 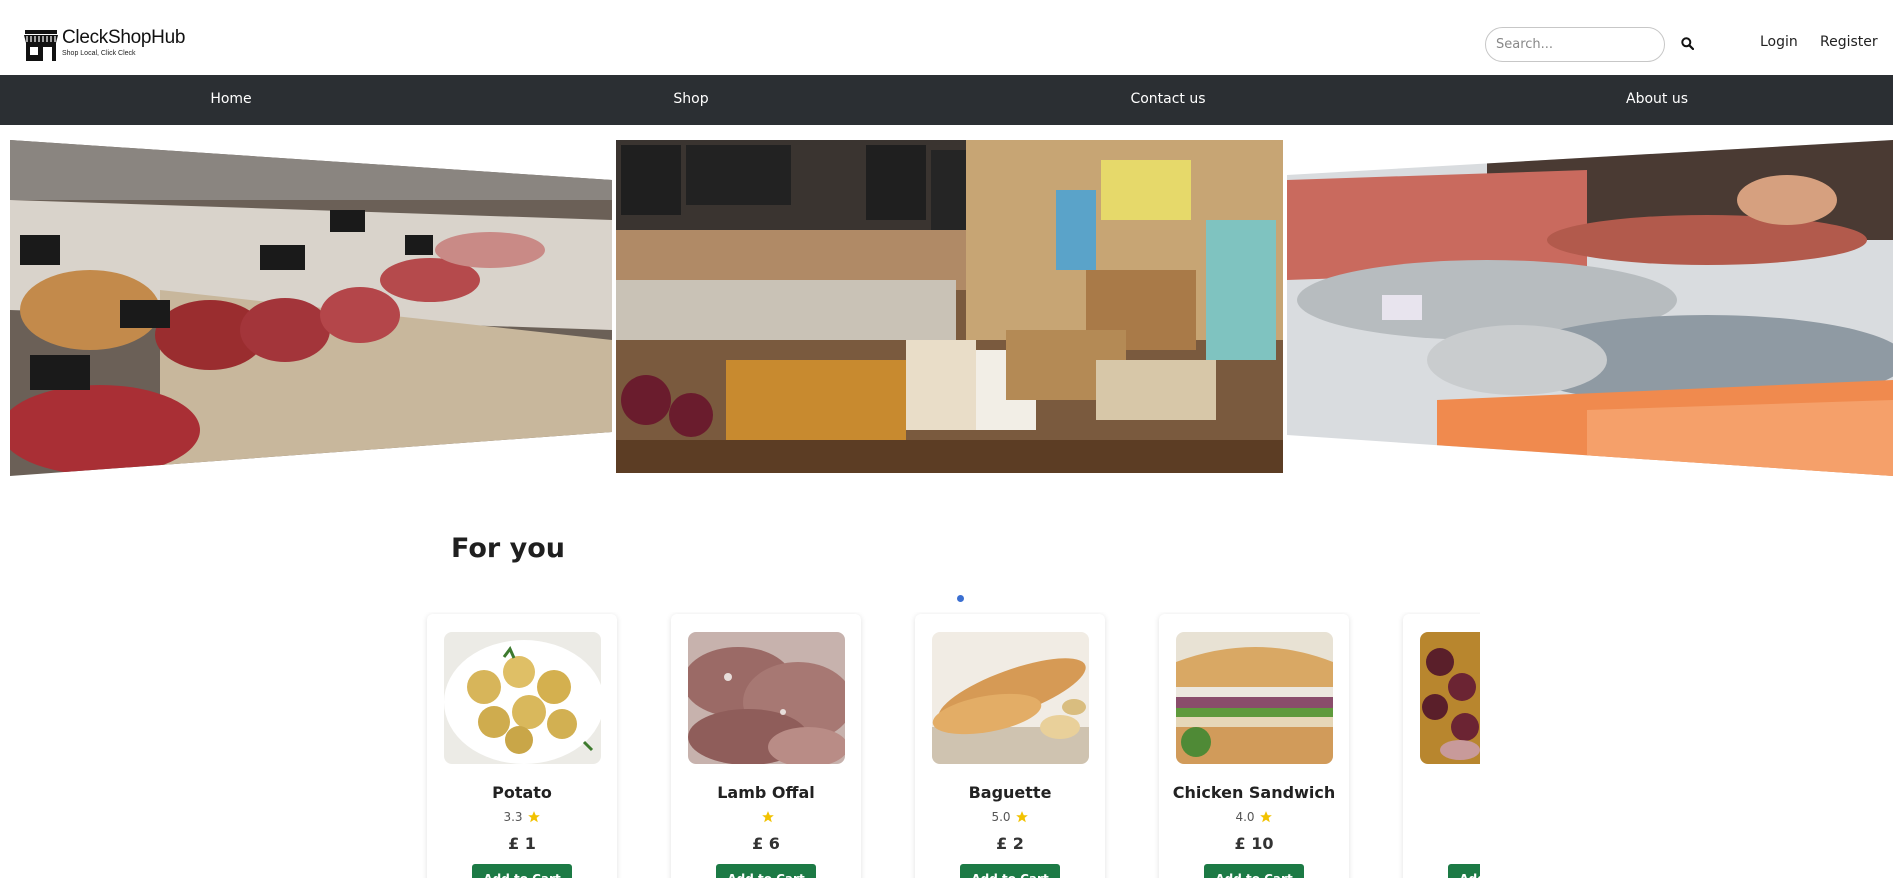 What do you see at coordinates (1010, 792) in the screenshot?
I see `product-name: Baguette` at bounding box center [1010, 792].